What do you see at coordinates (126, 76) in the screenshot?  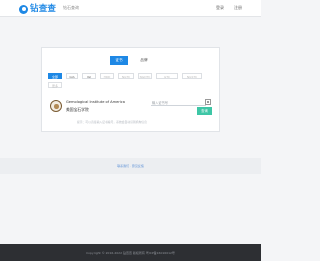 I see `chip-ngtc: NGTC` at bounding box center [126, 76].